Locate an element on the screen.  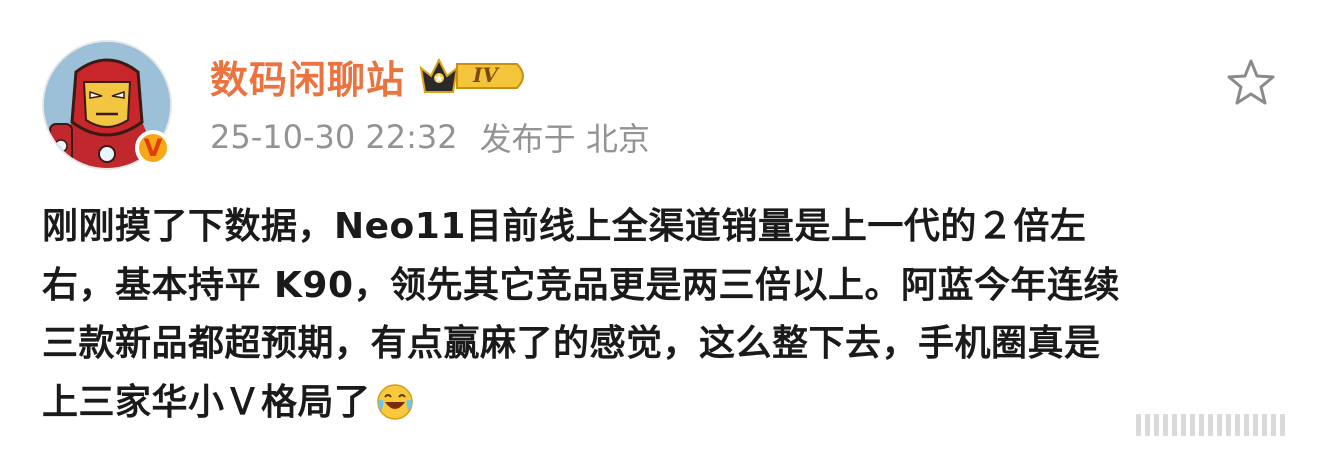
level-badge: IV is located at coordinates (475, 76).